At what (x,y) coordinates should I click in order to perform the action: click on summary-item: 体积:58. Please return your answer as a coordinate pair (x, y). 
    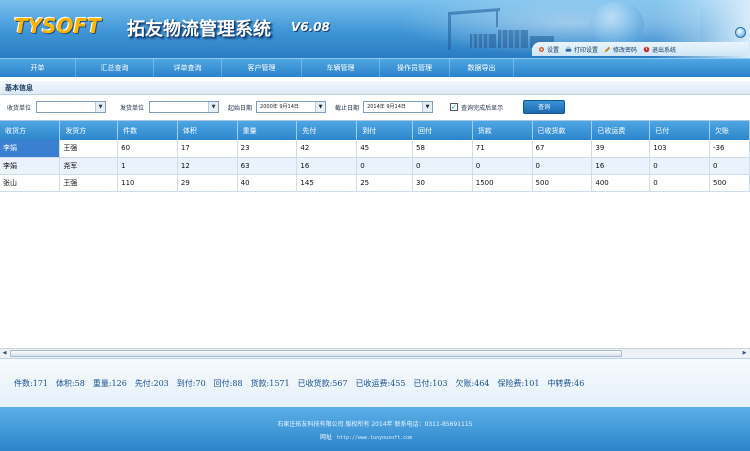
    Looking at the image, I should click on (70, 383).